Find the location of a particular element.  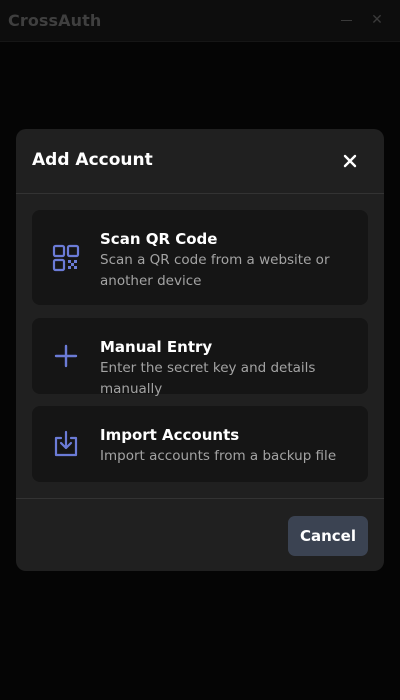

dialog-header: Add Account is located at coordinates (200, 161).